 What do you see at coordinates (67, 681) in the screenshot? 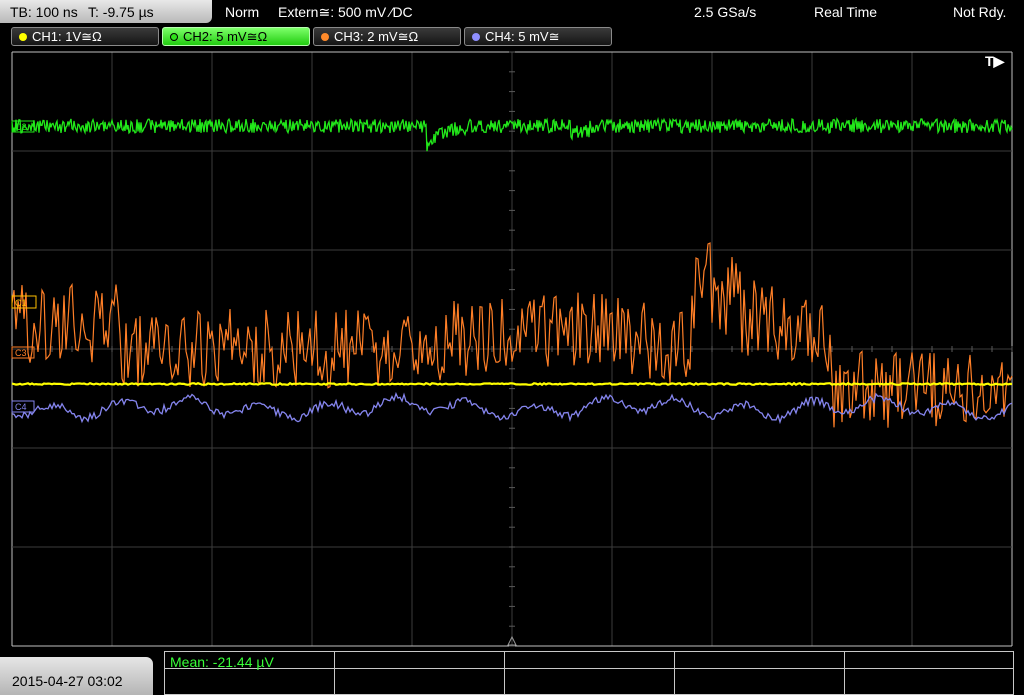
I see `date-time: 2015-04-27 03:02` at bounding box center [67, 681].